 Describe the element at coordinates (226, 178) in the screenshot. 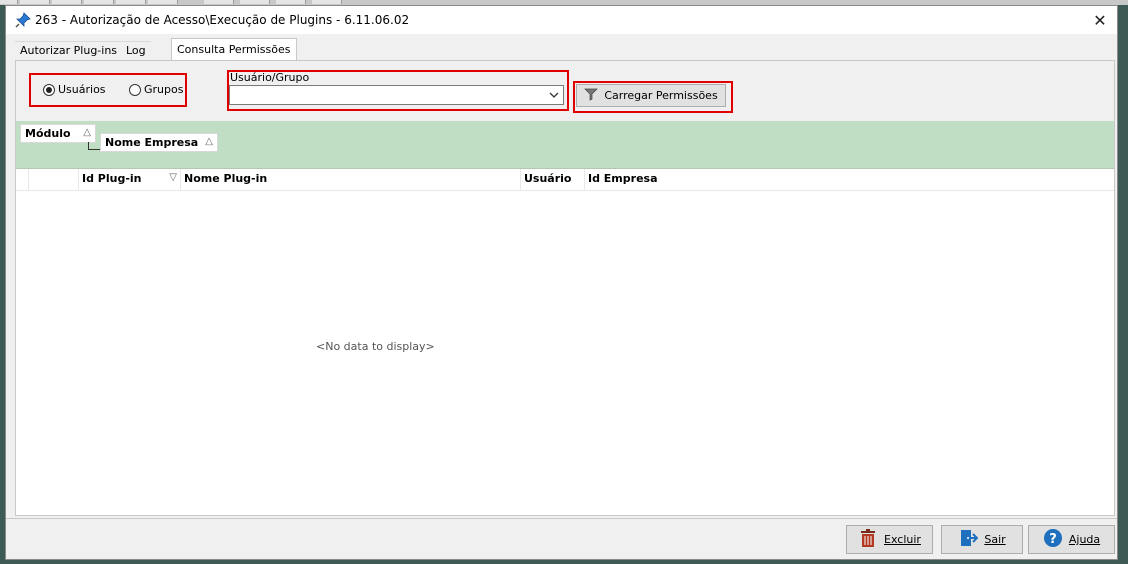

I see `col-nome-plugin-label: Nome Plug-in` at that location.